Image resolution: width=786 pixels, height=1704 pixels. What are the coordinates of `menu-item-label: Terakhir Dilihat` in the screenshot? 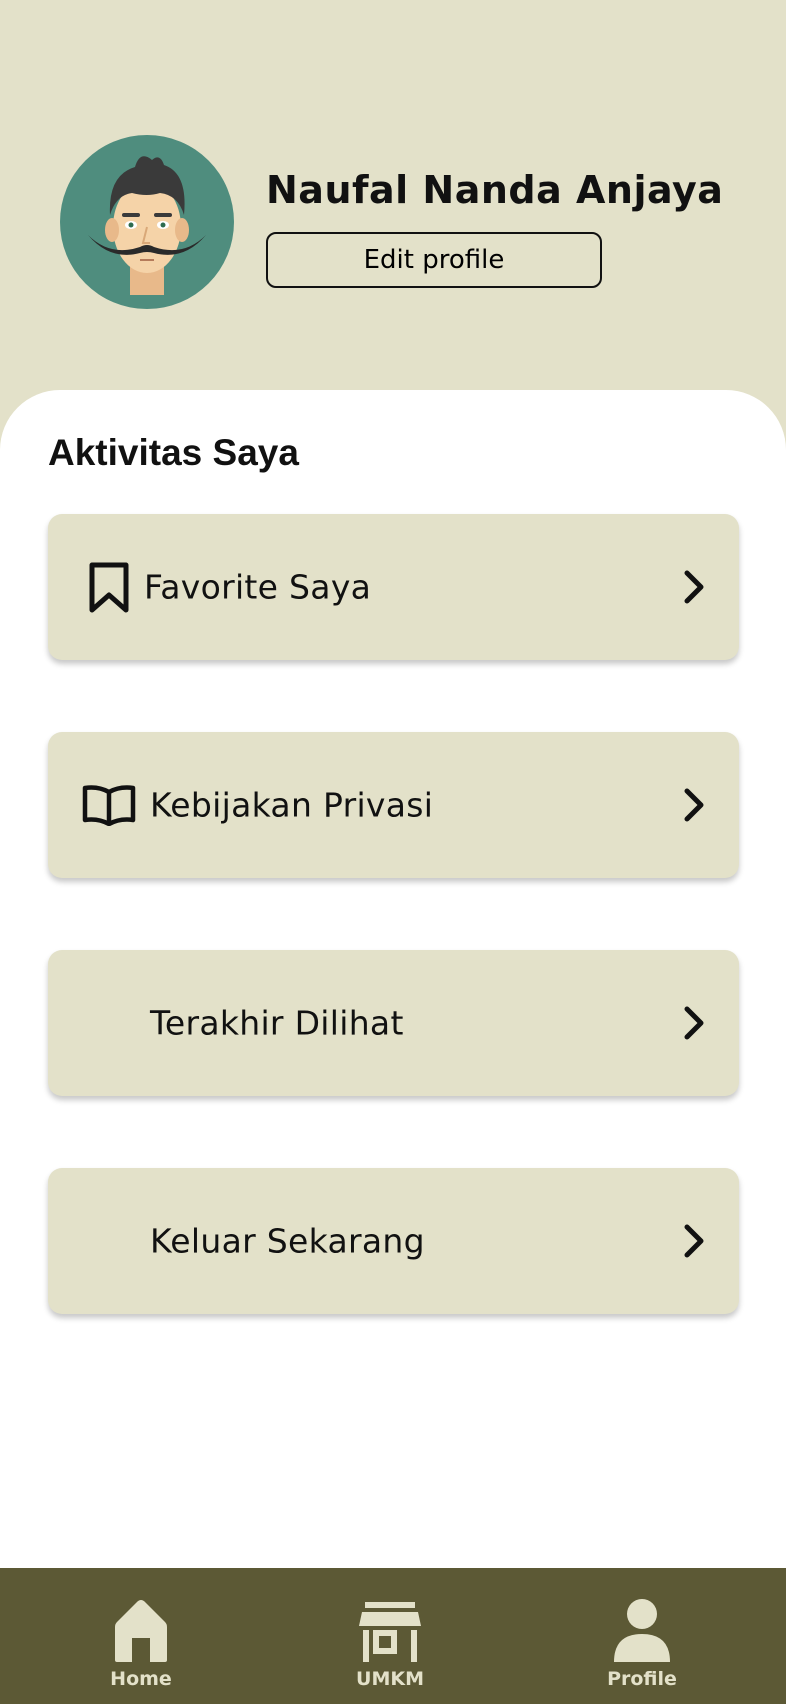 It's located at (277, 1023).